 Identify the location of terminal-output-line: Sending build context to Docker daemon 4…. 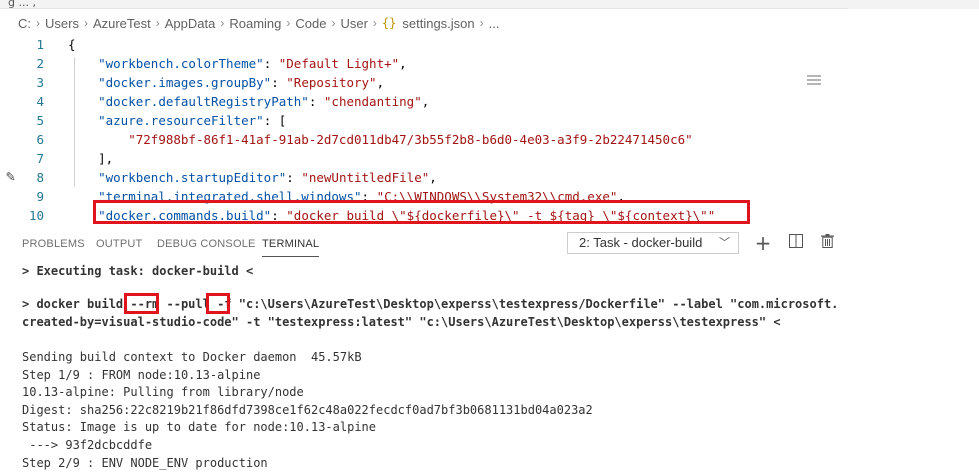
(192, 357).